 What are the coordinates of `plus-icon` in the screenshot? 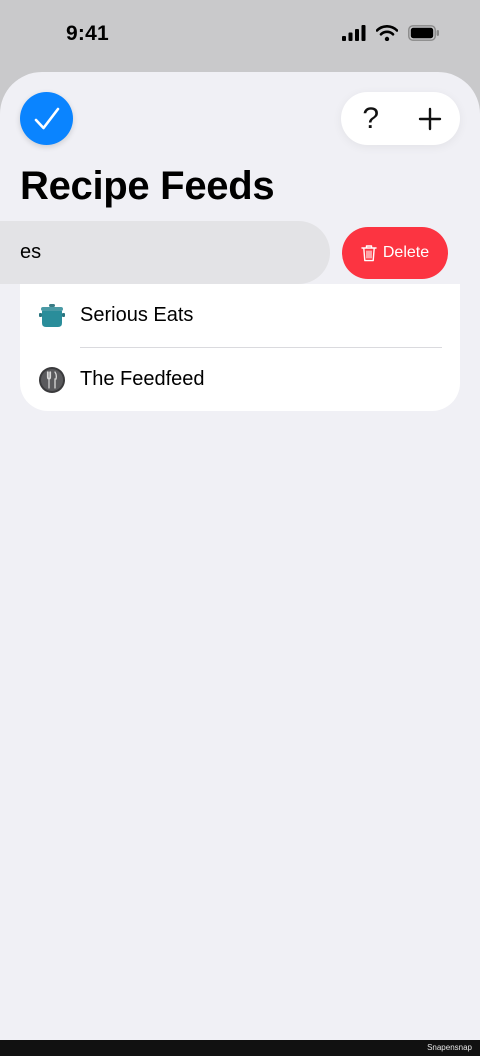 It's located at (430, 118).